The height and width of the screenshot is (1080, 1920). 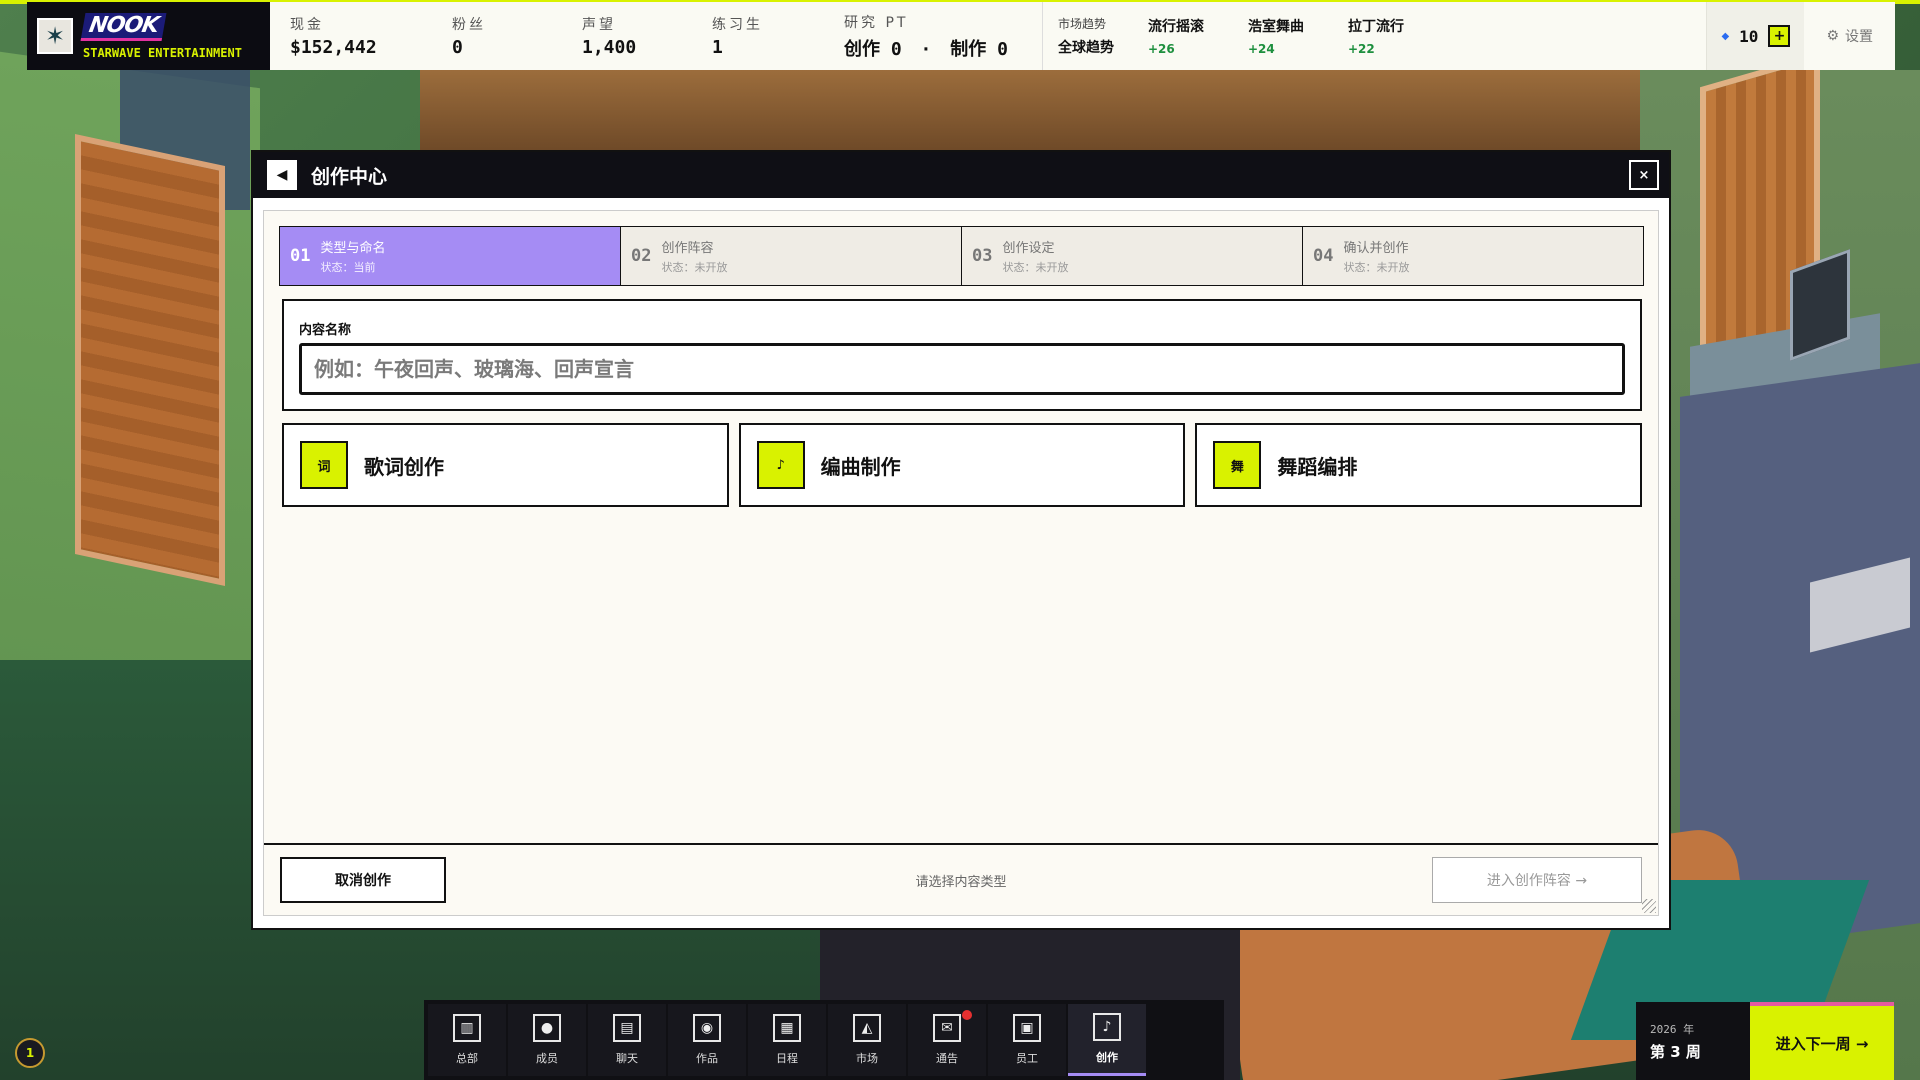 I want to click on type-lyrics-button: 词 歌词创作, so click(x=505, y=465).